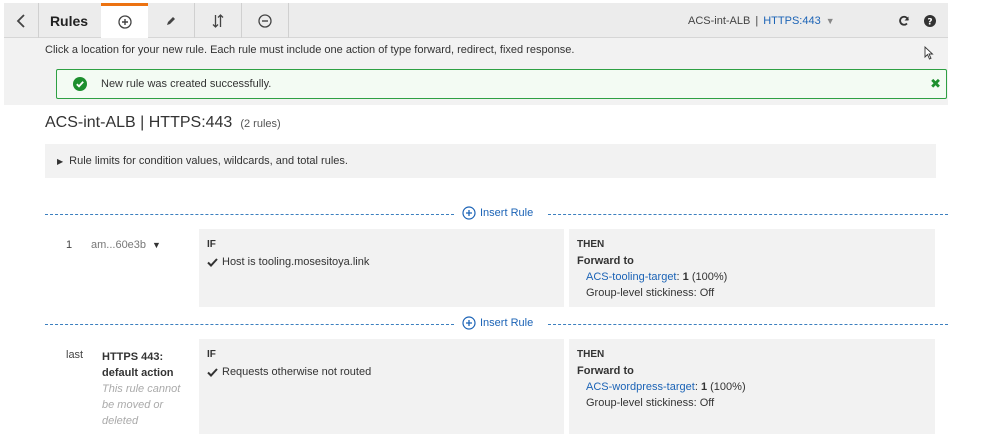 The image size is (988, 448). Describe the element at coordinates (935, 84) in the screenshot. I see `close-icon: ✖` at that location.